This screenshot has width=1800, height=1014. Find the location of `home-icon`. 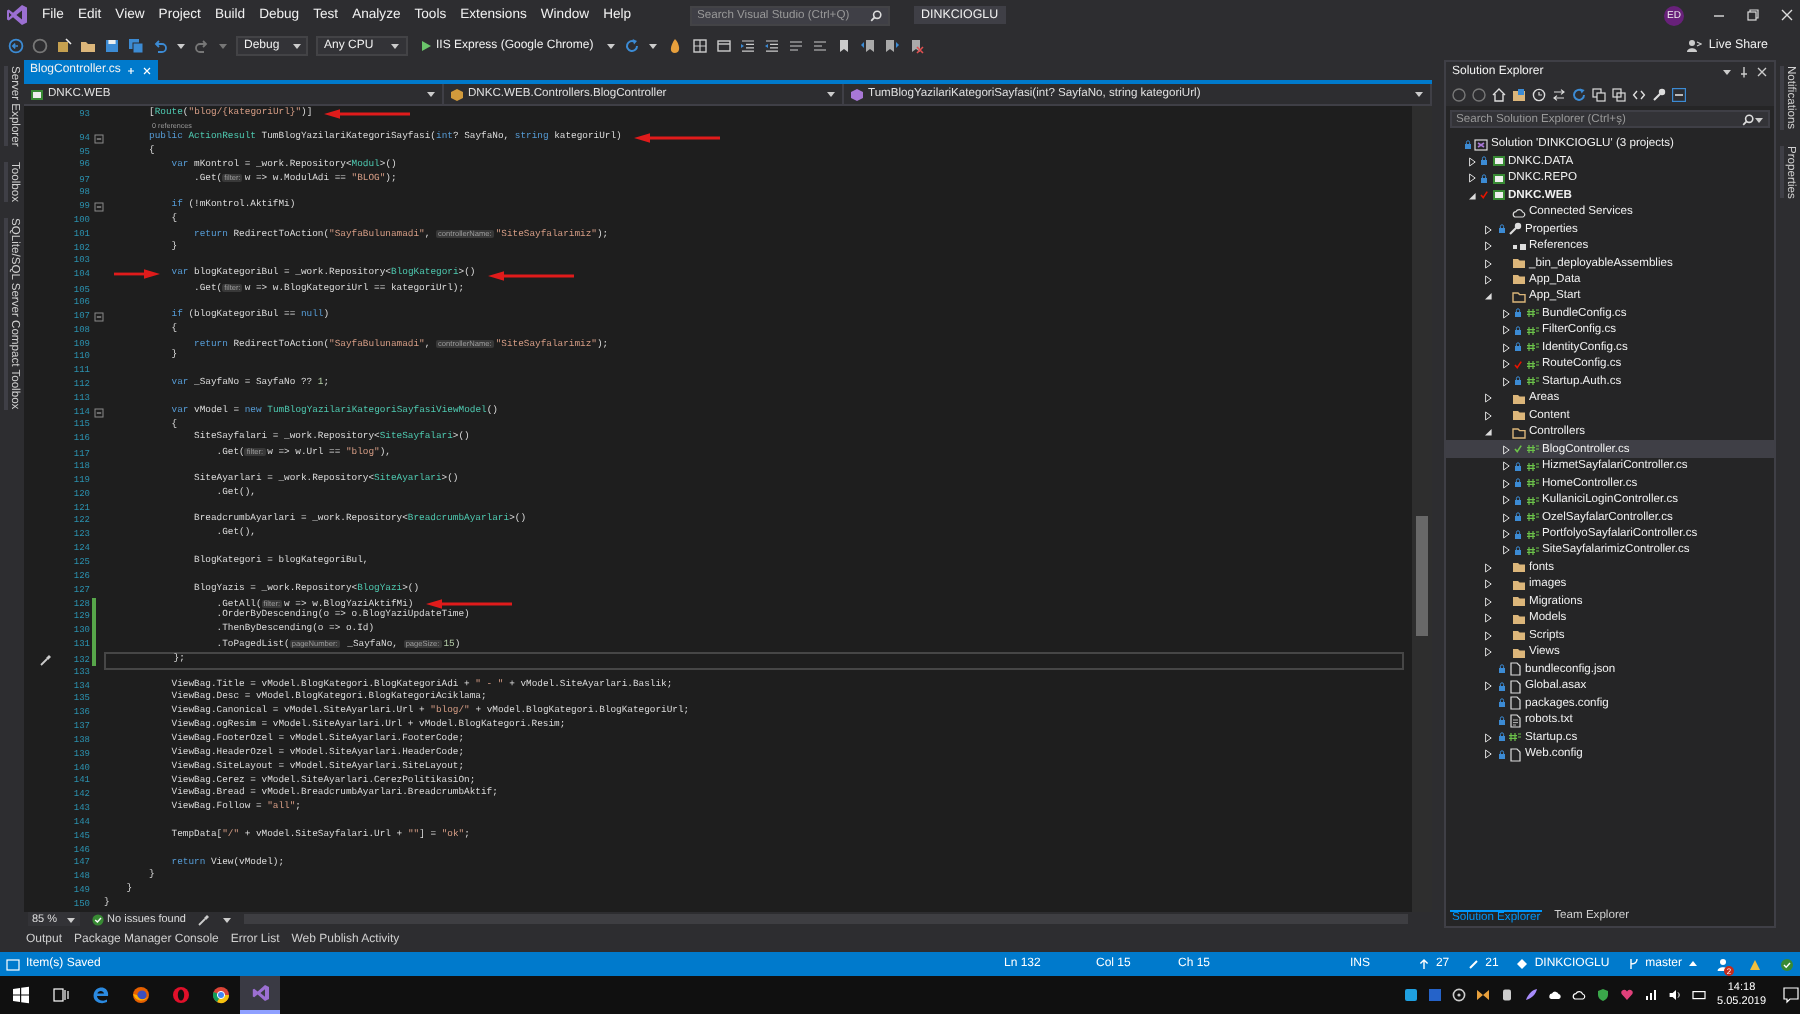

home-icon is located at coordinates (1499, 94).